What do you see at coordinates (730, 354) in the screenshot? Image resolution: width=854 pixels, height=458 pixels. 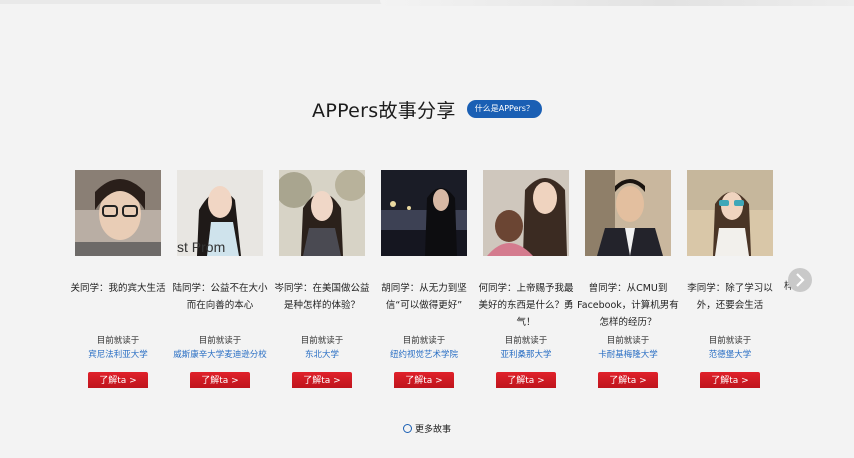 I see `school-link: 范德堡大学` at bounding box center [730, 354].